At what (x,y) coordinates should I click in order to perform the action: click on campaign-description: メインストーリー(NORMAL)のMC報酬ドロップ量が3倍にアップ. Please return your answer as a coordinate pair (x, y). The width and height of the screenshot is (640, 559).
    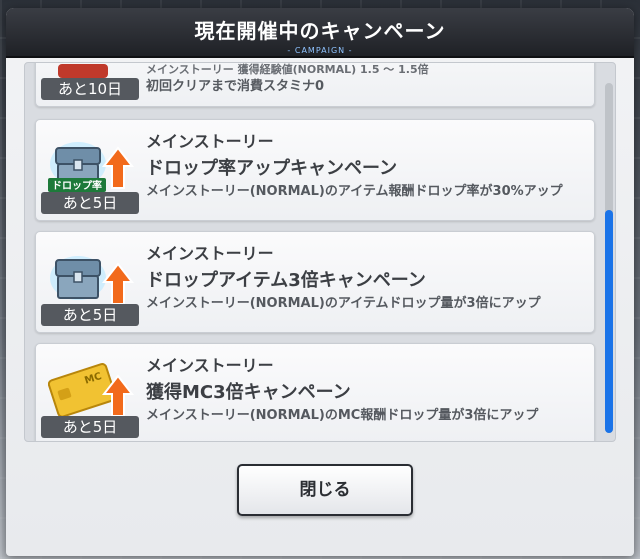
    Looking at the image, I should click on (342, 415).